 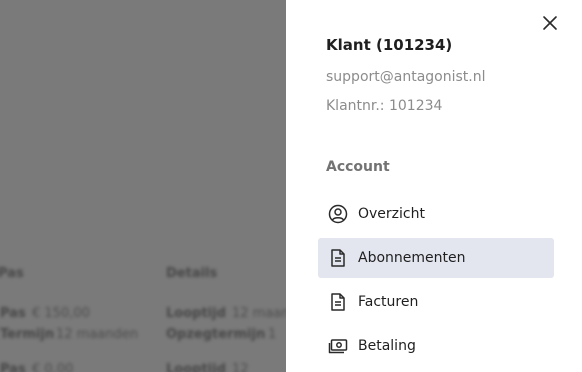 I want to click on close-icon, so click(x=550, y=23).